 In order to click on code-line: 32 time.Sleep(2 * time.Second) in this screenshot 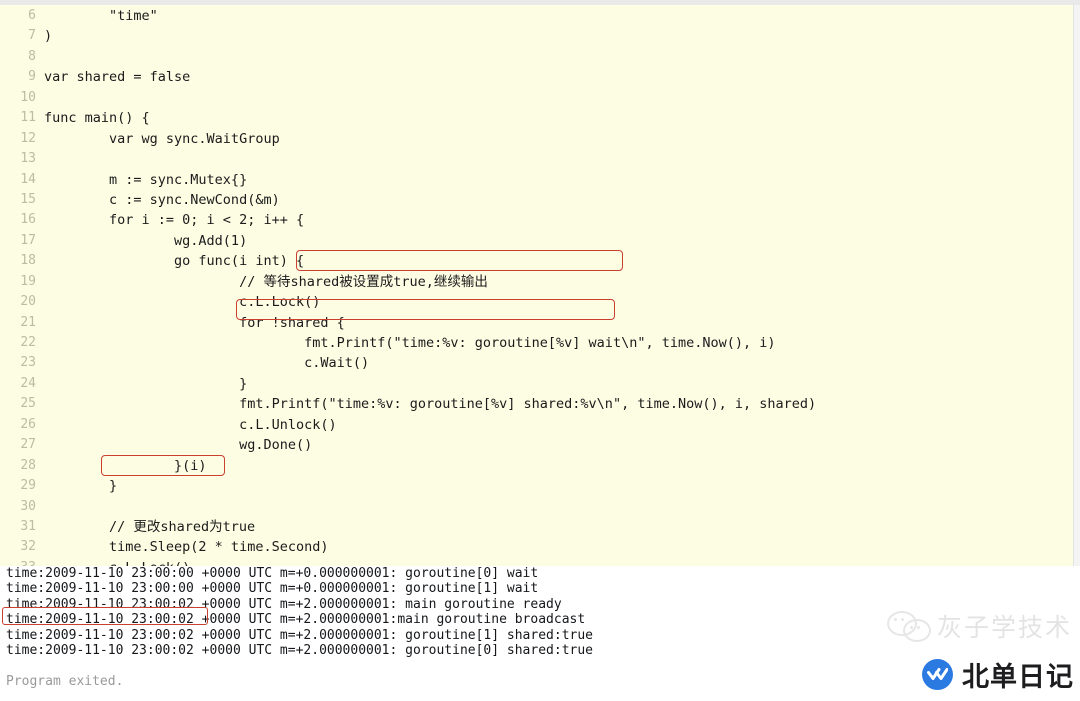, I will do `click(536, 547)`.